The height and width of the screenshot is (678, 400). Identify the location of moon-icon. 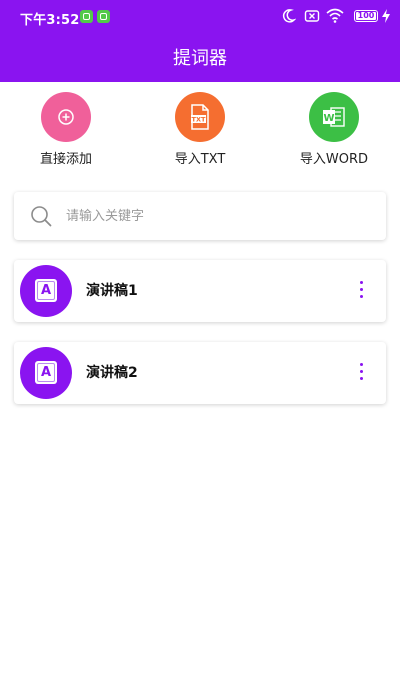
(289, 16).